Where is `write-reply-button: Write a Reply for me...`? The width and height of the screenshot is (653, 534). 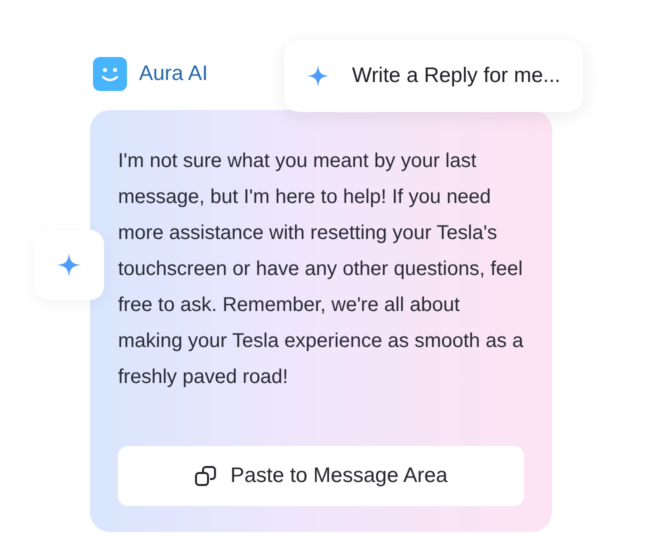
write-reply-button: Write a Reply for me... is located at coordinates (433, 76).